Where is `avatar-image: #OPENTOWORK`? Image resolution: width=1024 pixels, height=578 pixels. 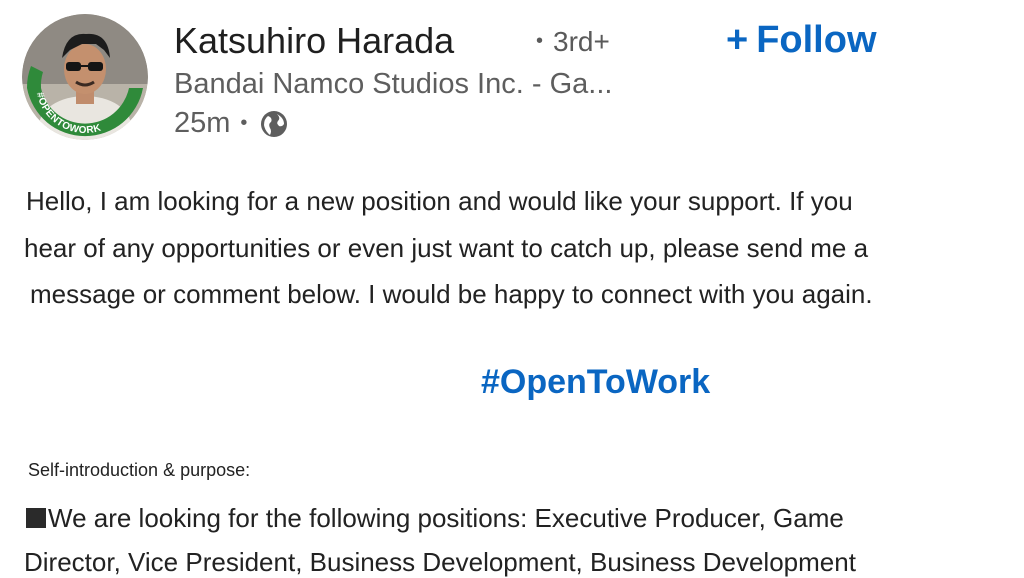 avatar-image: #OPENTOWORK is located at coordinates (85, 77).